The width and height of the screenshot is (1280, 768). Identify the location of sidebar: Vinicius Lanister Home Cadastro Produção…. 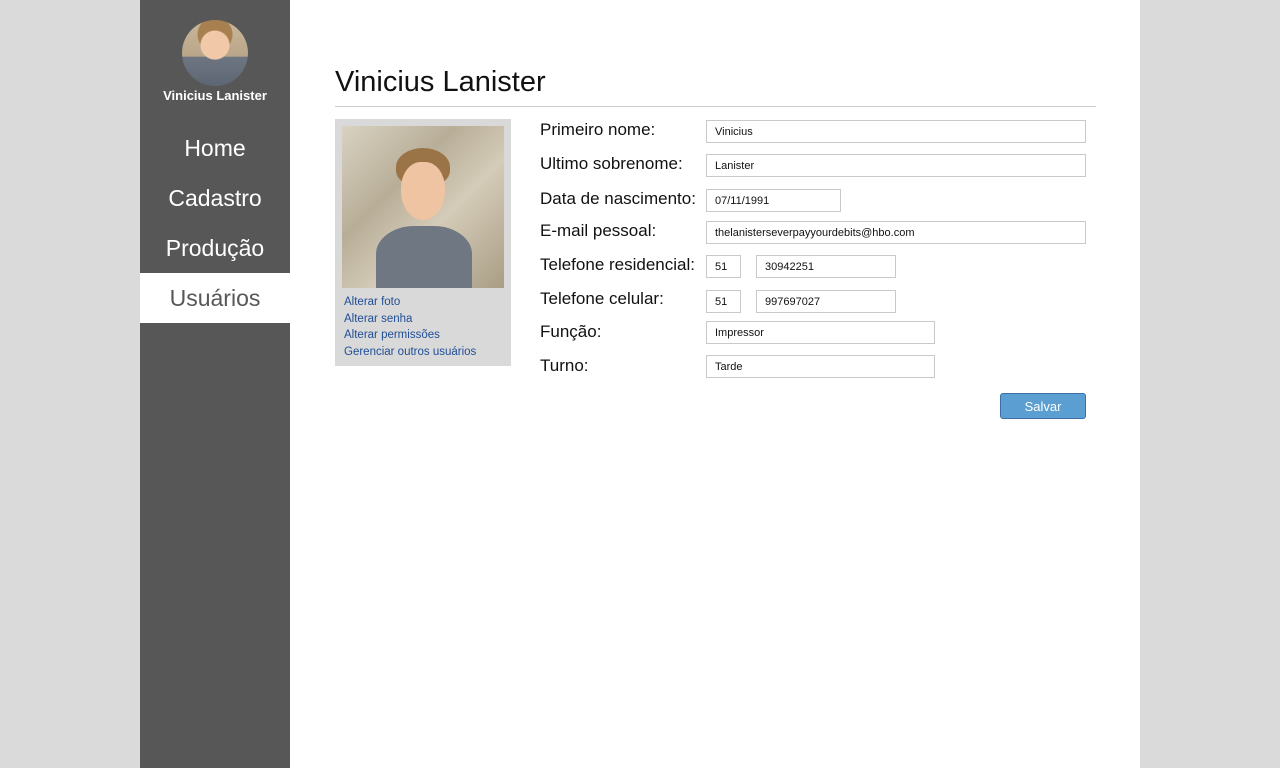
(215, 384).